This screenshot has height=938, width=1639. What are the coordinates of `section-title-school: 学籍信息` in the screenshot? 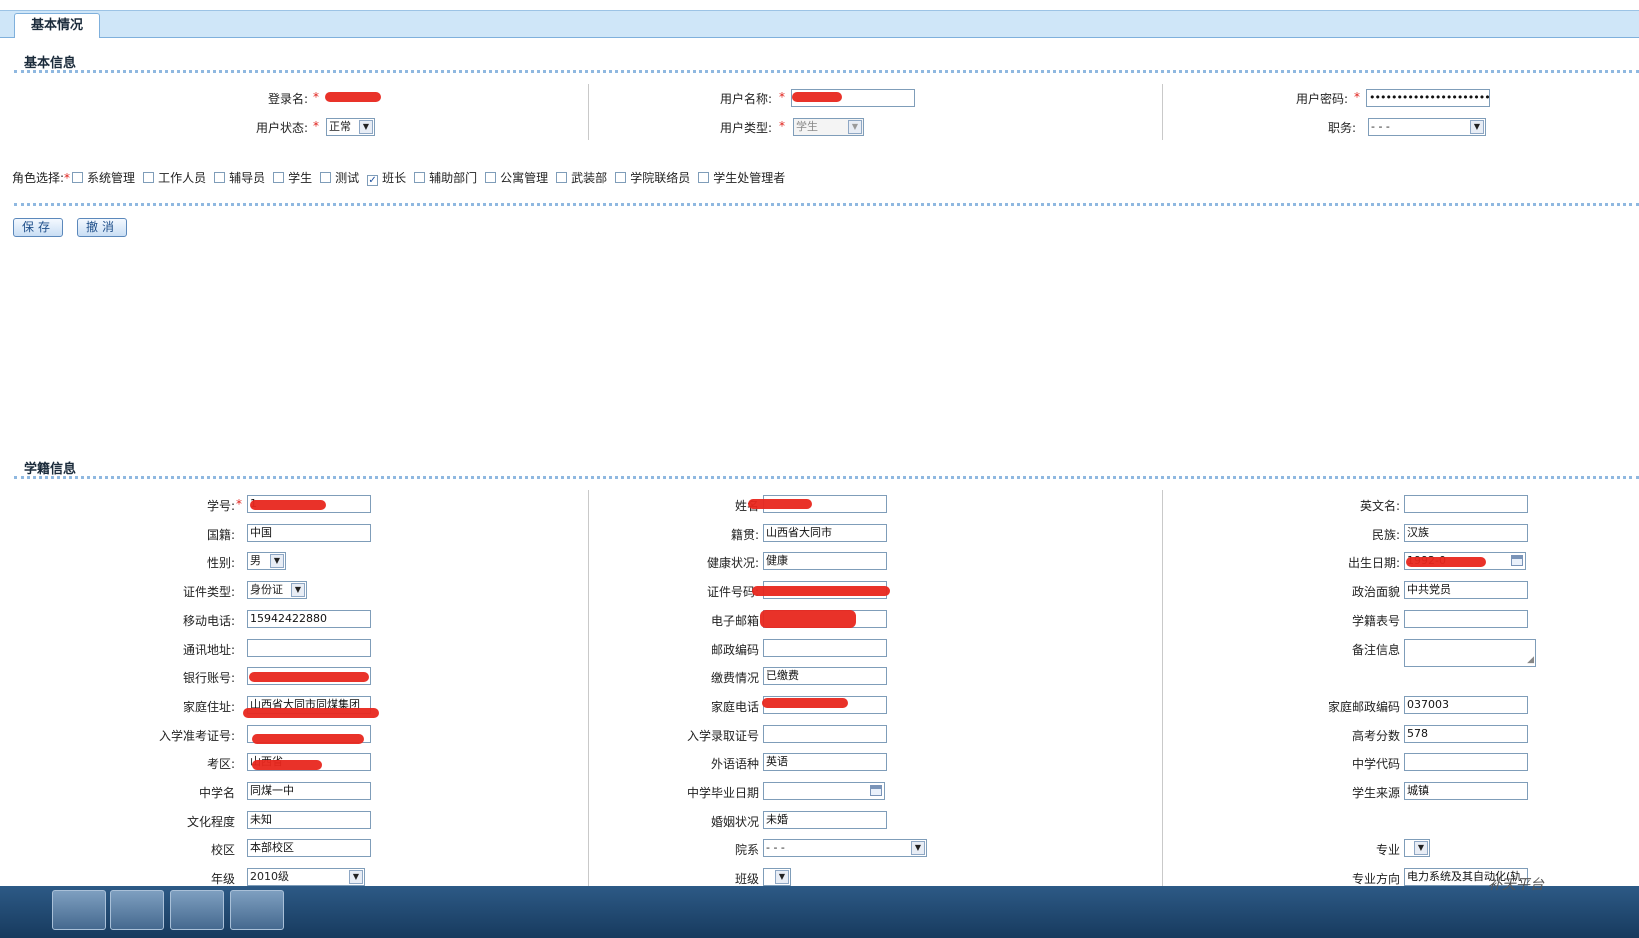 It's located at (50, 469).